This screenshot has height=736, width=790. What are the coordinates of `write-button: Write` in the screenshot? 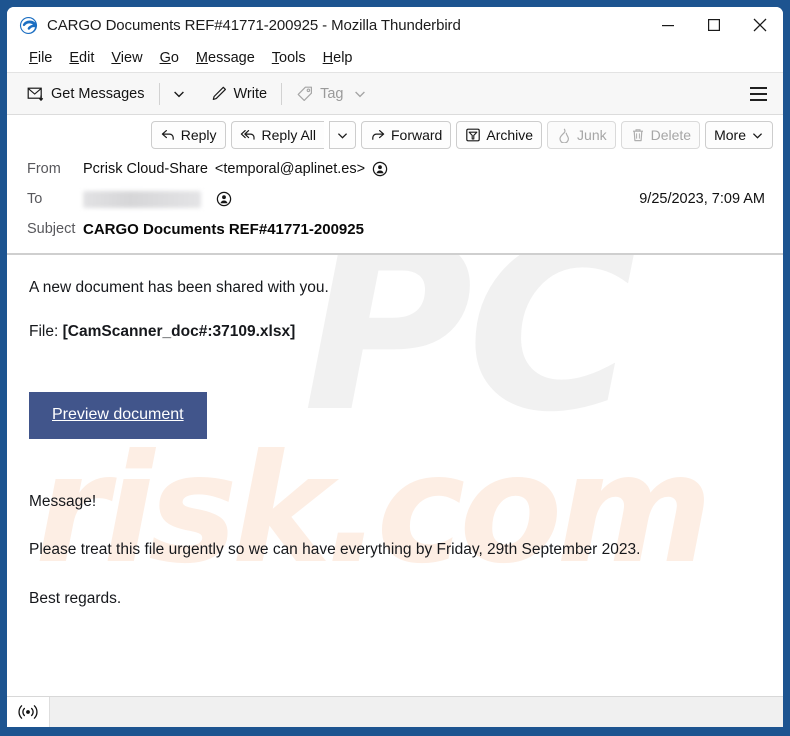 It's located at (239, 94).